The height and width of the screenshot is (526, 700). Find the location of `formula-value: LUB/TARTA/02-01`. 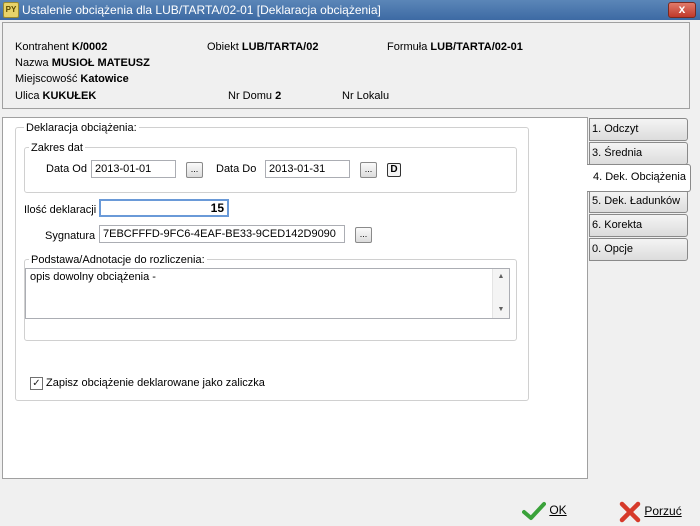

formula-value: LUB/TARTA/02-01 is located at coordinates (476, 47).